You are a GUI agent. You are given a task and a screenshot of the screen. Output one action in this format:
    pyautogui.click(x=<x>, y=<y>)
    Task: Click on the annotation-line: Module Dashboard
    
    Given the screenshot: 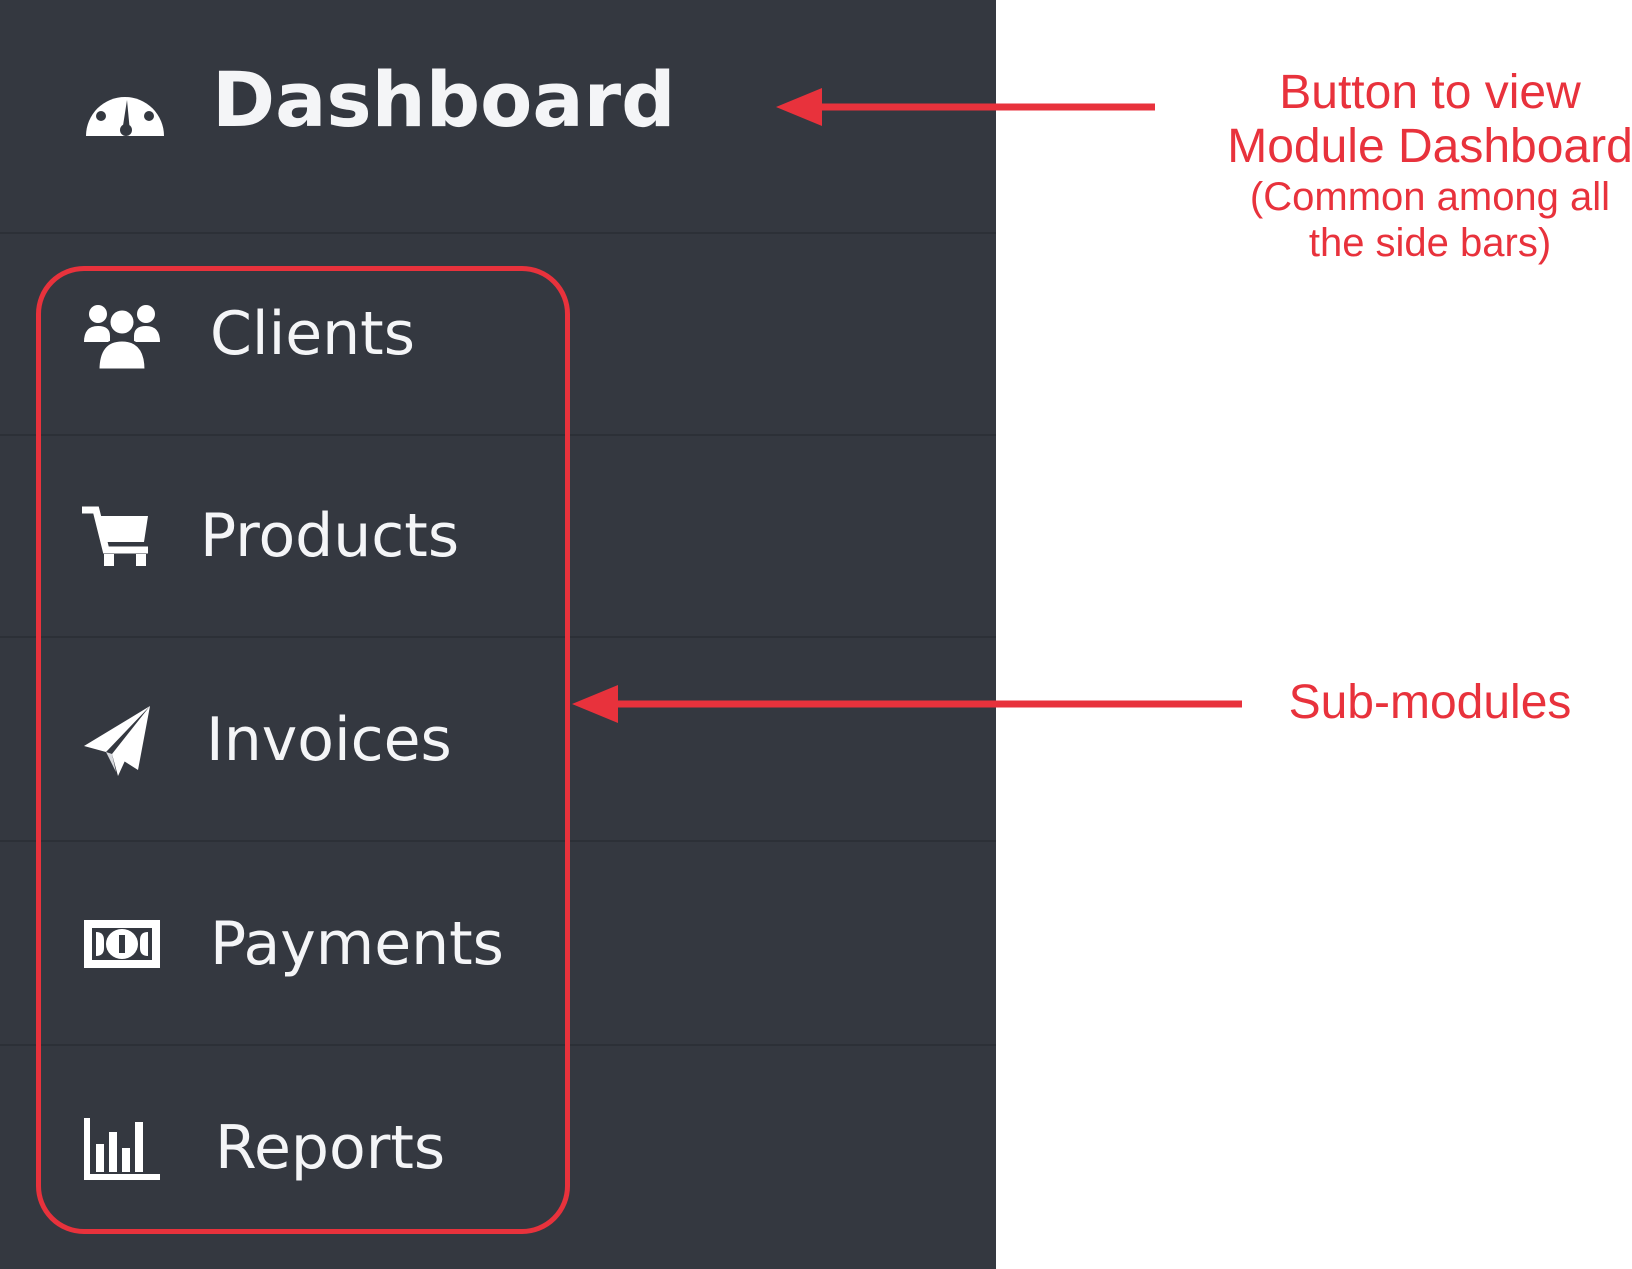 What is the action you would take?
    pyautogui.click(x=1429, y=146)
    